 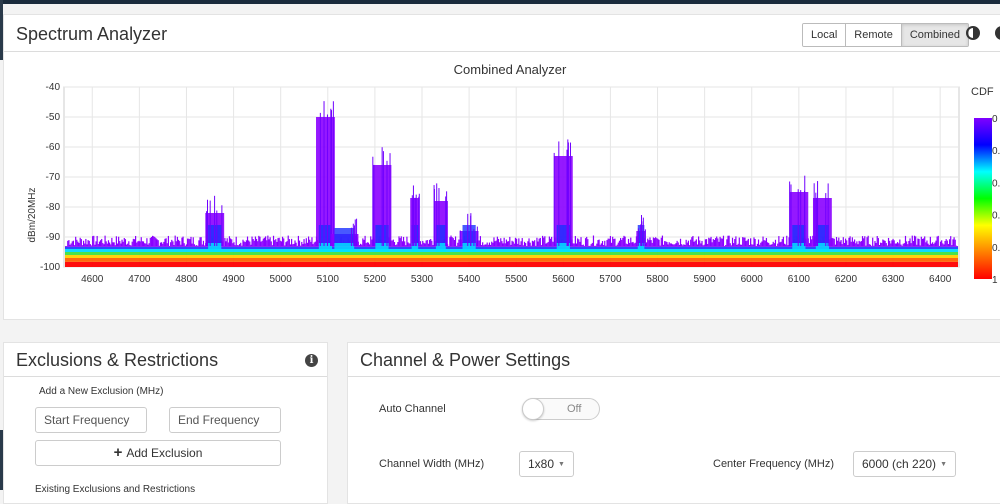 I want to click on x-tick-label: 5200, so click(x=375, y=279).